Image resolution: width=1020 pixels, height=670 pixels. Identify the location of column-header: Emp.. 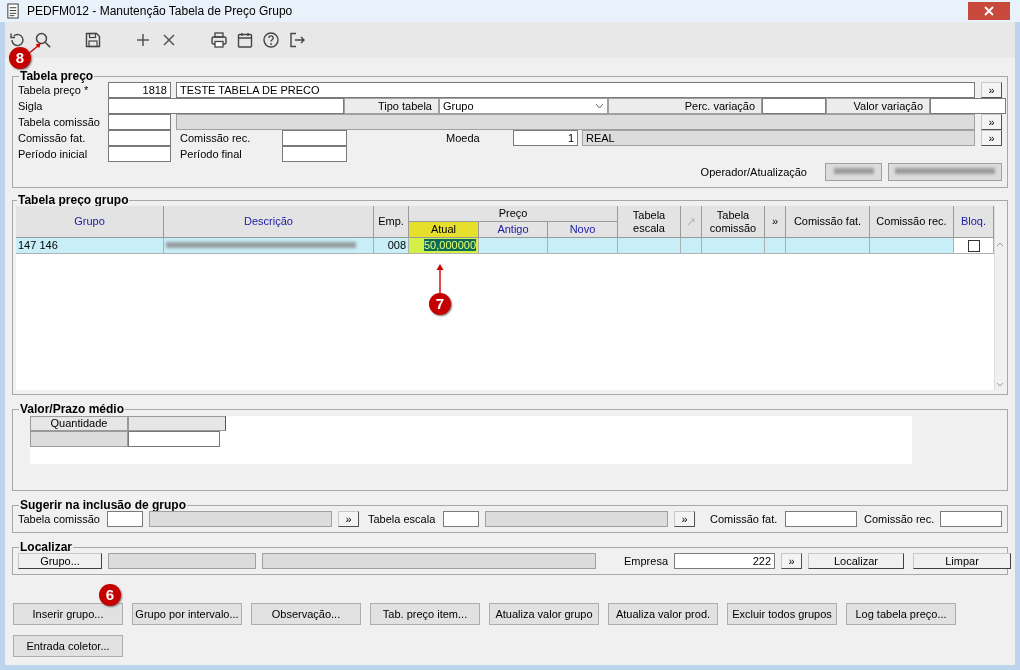
(391, 222).